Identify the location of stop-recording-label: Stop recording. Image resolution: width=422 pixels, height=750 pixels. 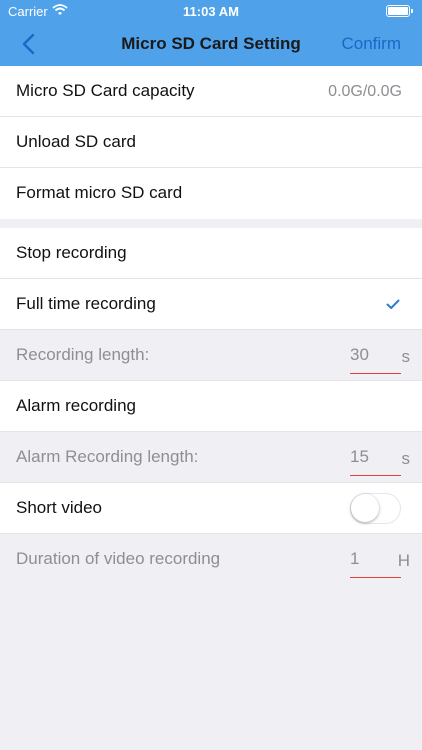
(71, 252).